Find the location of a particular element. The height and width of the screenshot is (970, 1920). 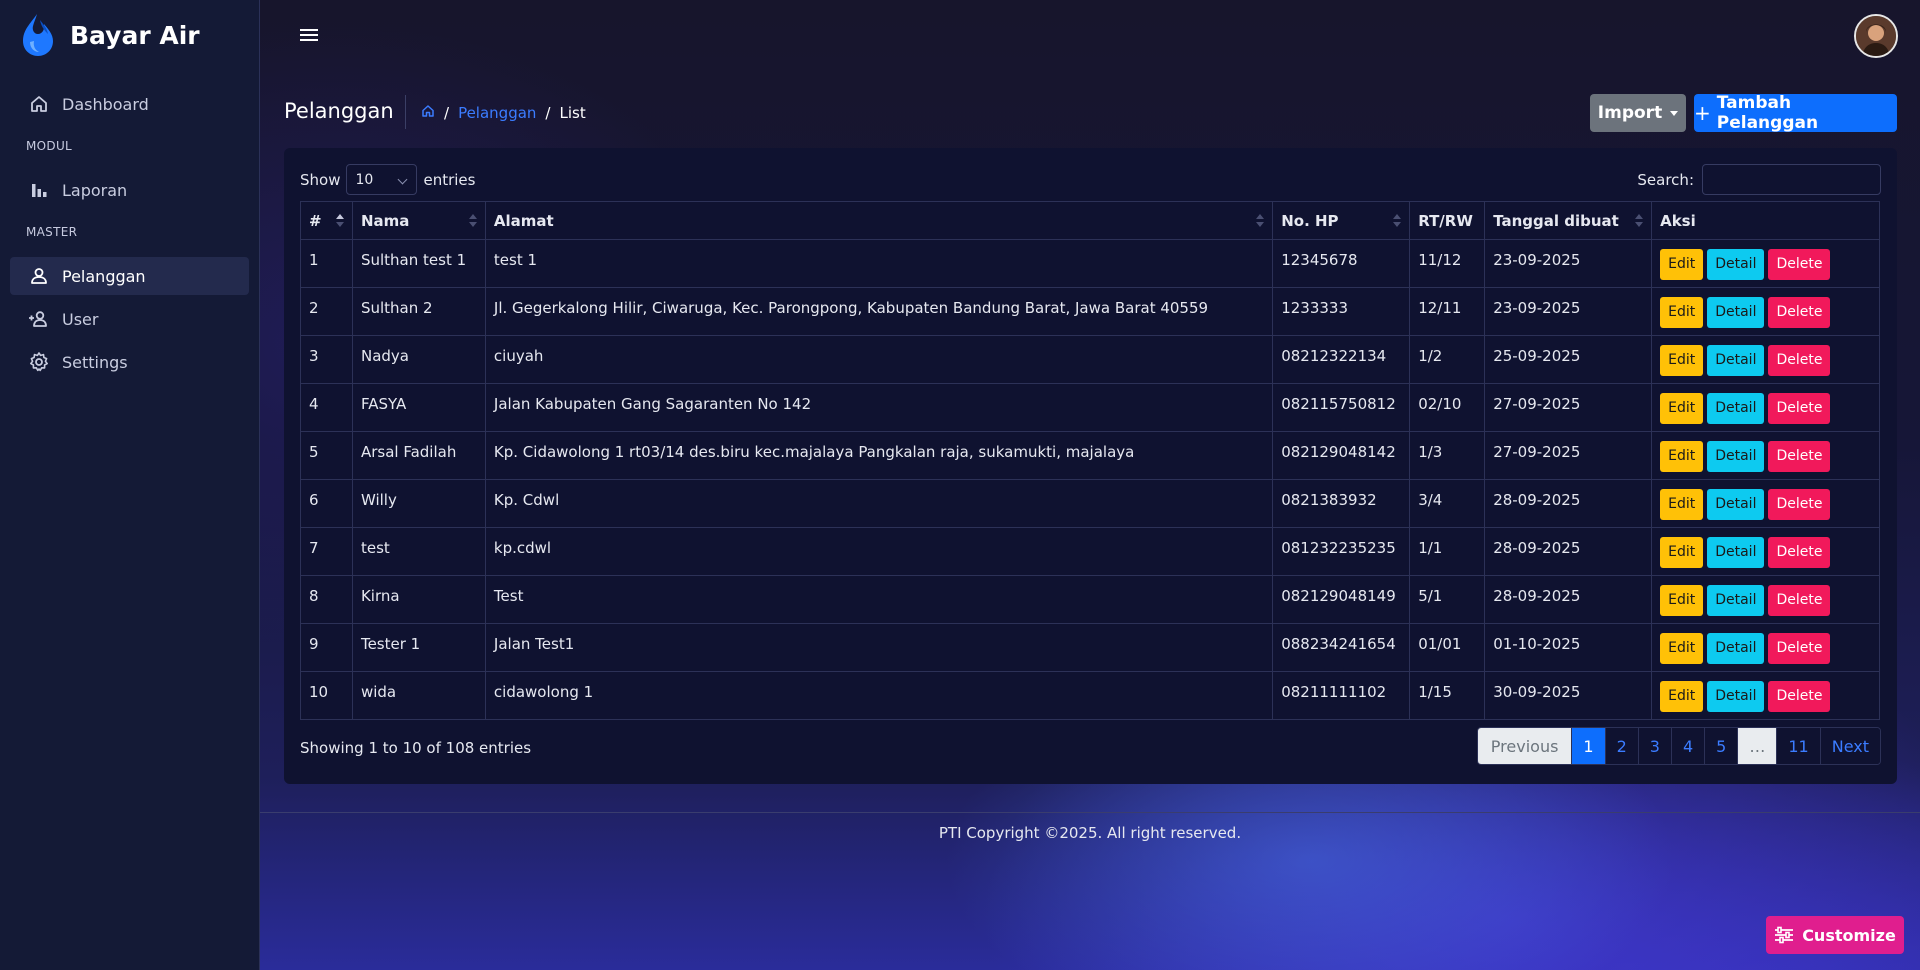

sidebar-item-label: Laporan is located at coordinates (95, 190).